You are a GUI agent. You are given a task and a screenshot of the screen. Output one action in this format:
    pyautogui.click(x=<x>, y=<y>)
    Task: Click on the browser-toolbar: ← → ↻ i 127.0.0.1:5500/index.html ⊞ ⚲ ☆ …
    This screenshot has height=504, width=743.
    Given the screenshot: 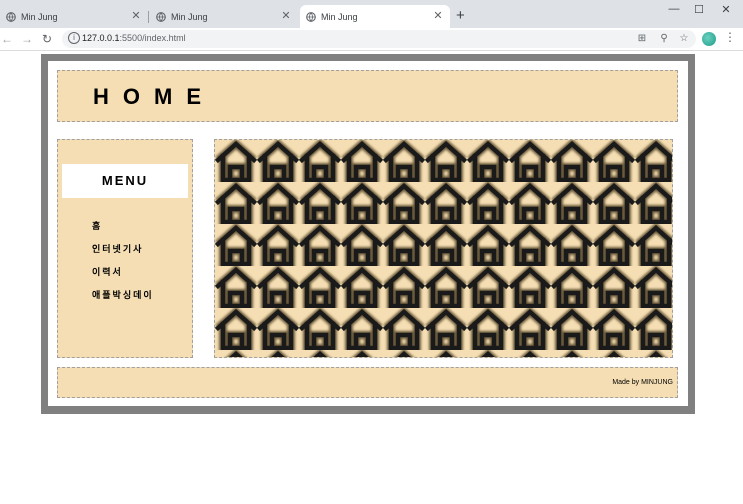 What is the action you would take?
    pyautogui.click(x=371, y=39)
    